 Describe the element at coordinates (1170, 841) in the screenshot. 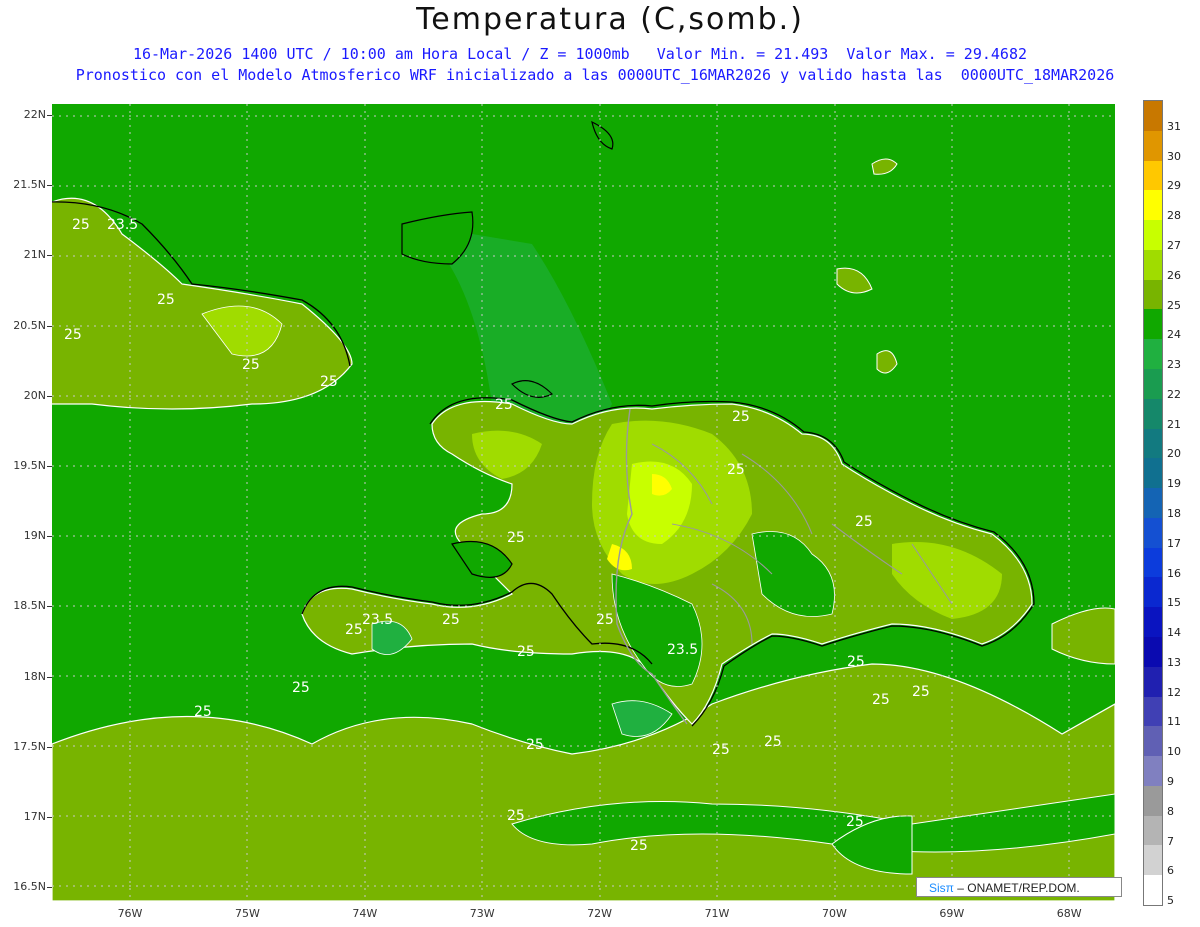

I see `colorbar-label: 7` at that location.